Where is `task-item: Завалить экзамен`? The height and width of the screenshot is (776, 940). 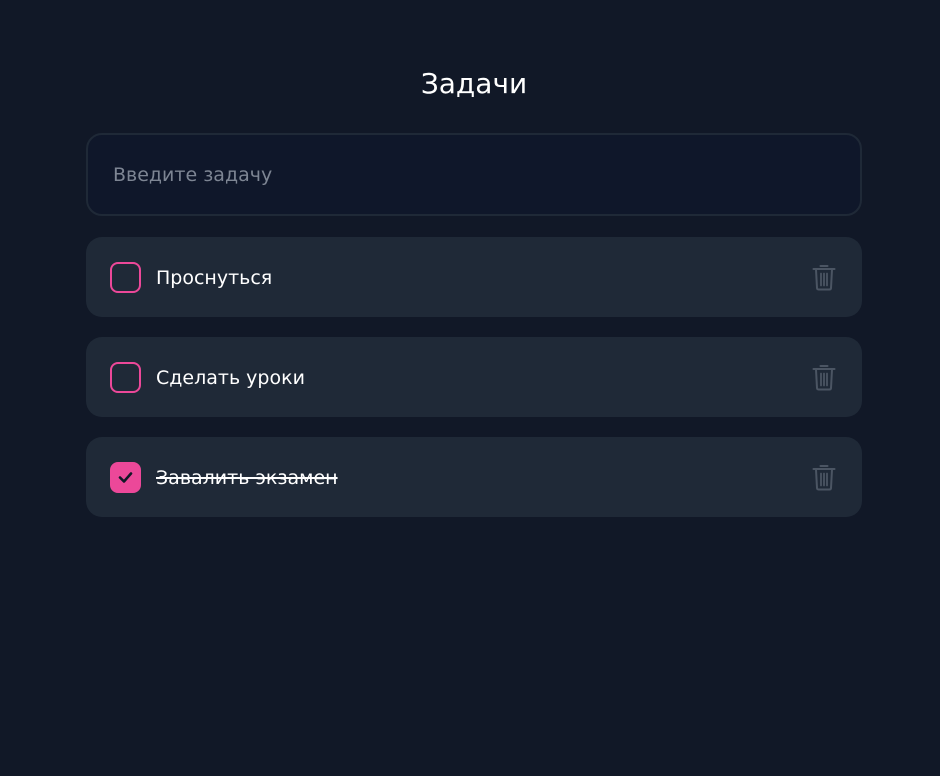
task-item: Завалить экзамен is located at coordinates (474, 477).